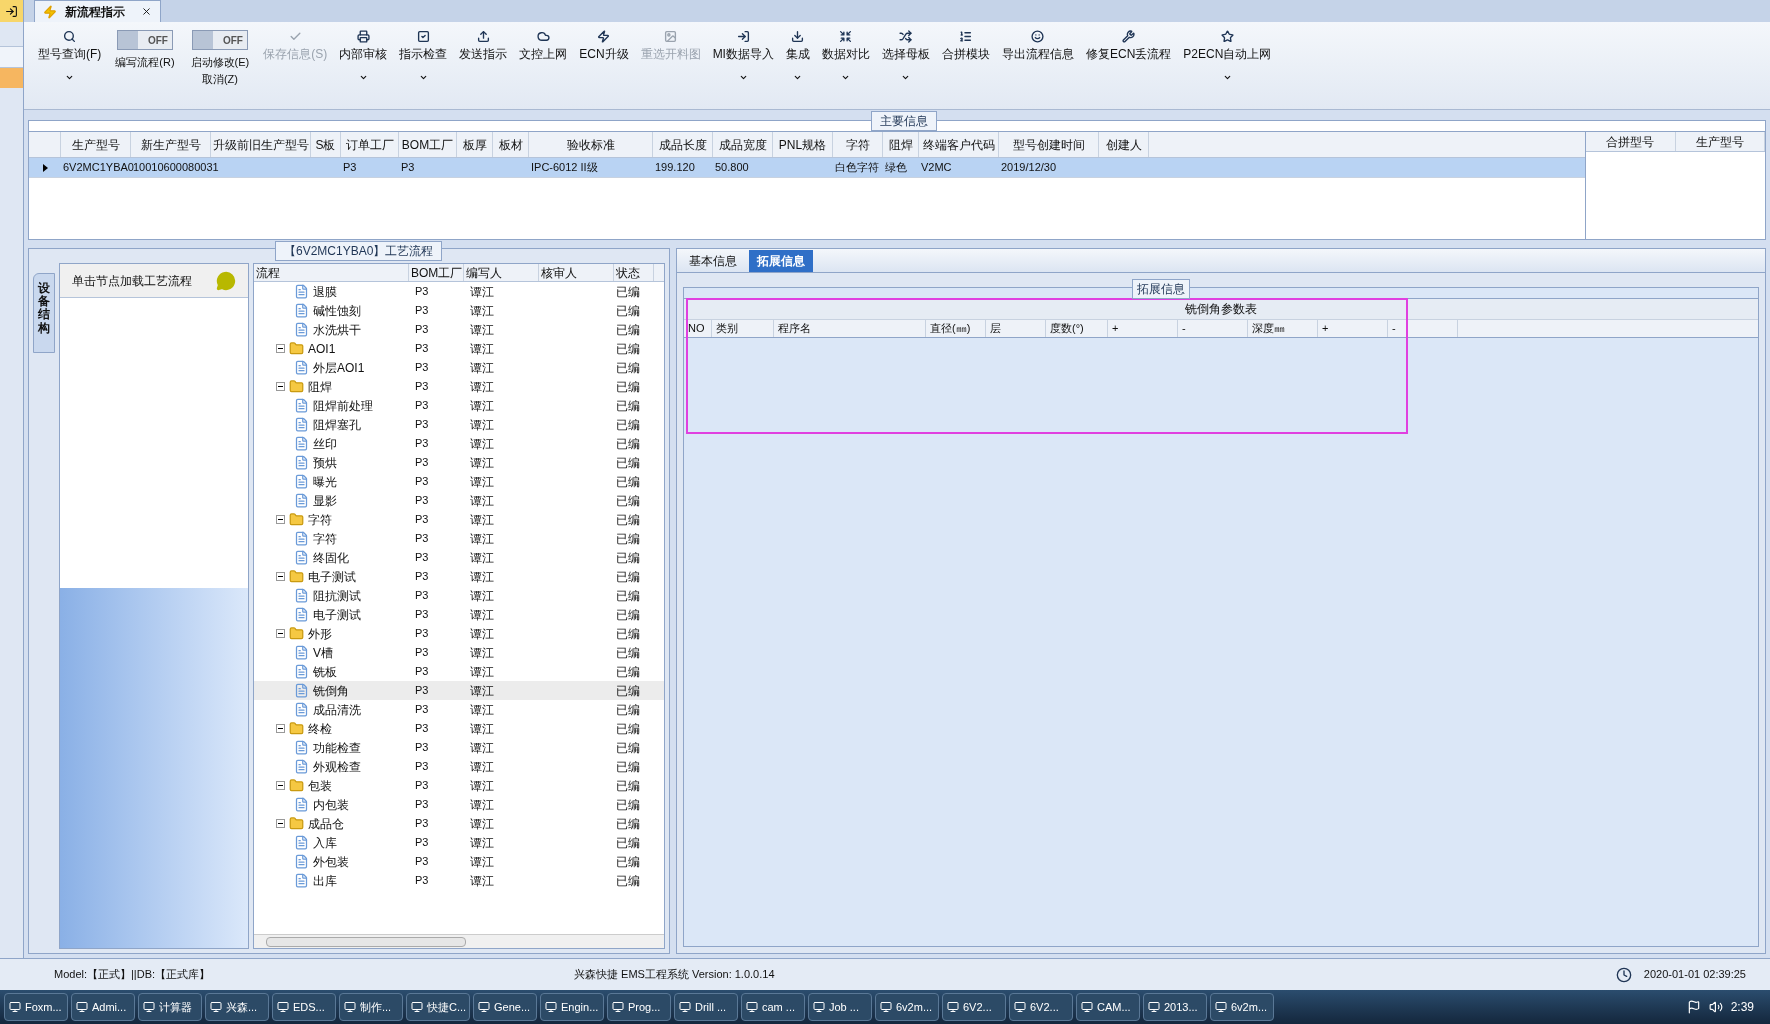 Image resolution: width=1770 pixels, height=1024 pixels. What do you see at coordinates (604, 42) in the screenshot?
I see `toolbar-button: ECN升级` at bounding box center [604, 42].